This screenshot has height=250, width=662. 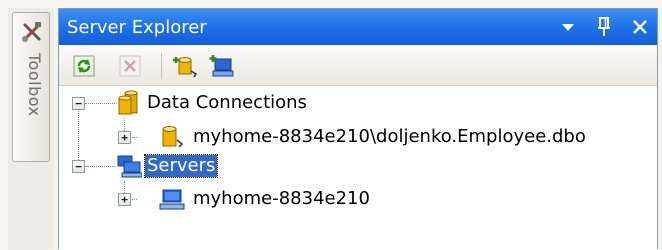 What do you see at coordinates (358, 65) in the screenshot?
I see `toolbar` at bounding box center [358, 65].